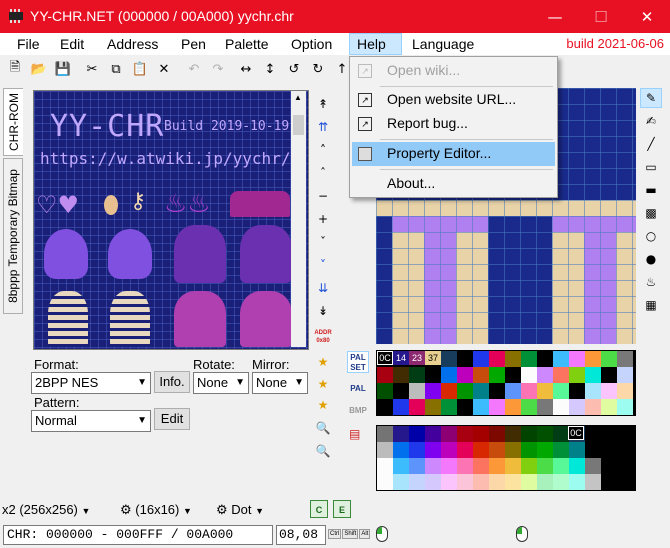 This screenshot has height=548, width=670. Describe the element at coordinates (323, 362) in the screenshot. I see `bookmark-star-icon: ★` at that location.